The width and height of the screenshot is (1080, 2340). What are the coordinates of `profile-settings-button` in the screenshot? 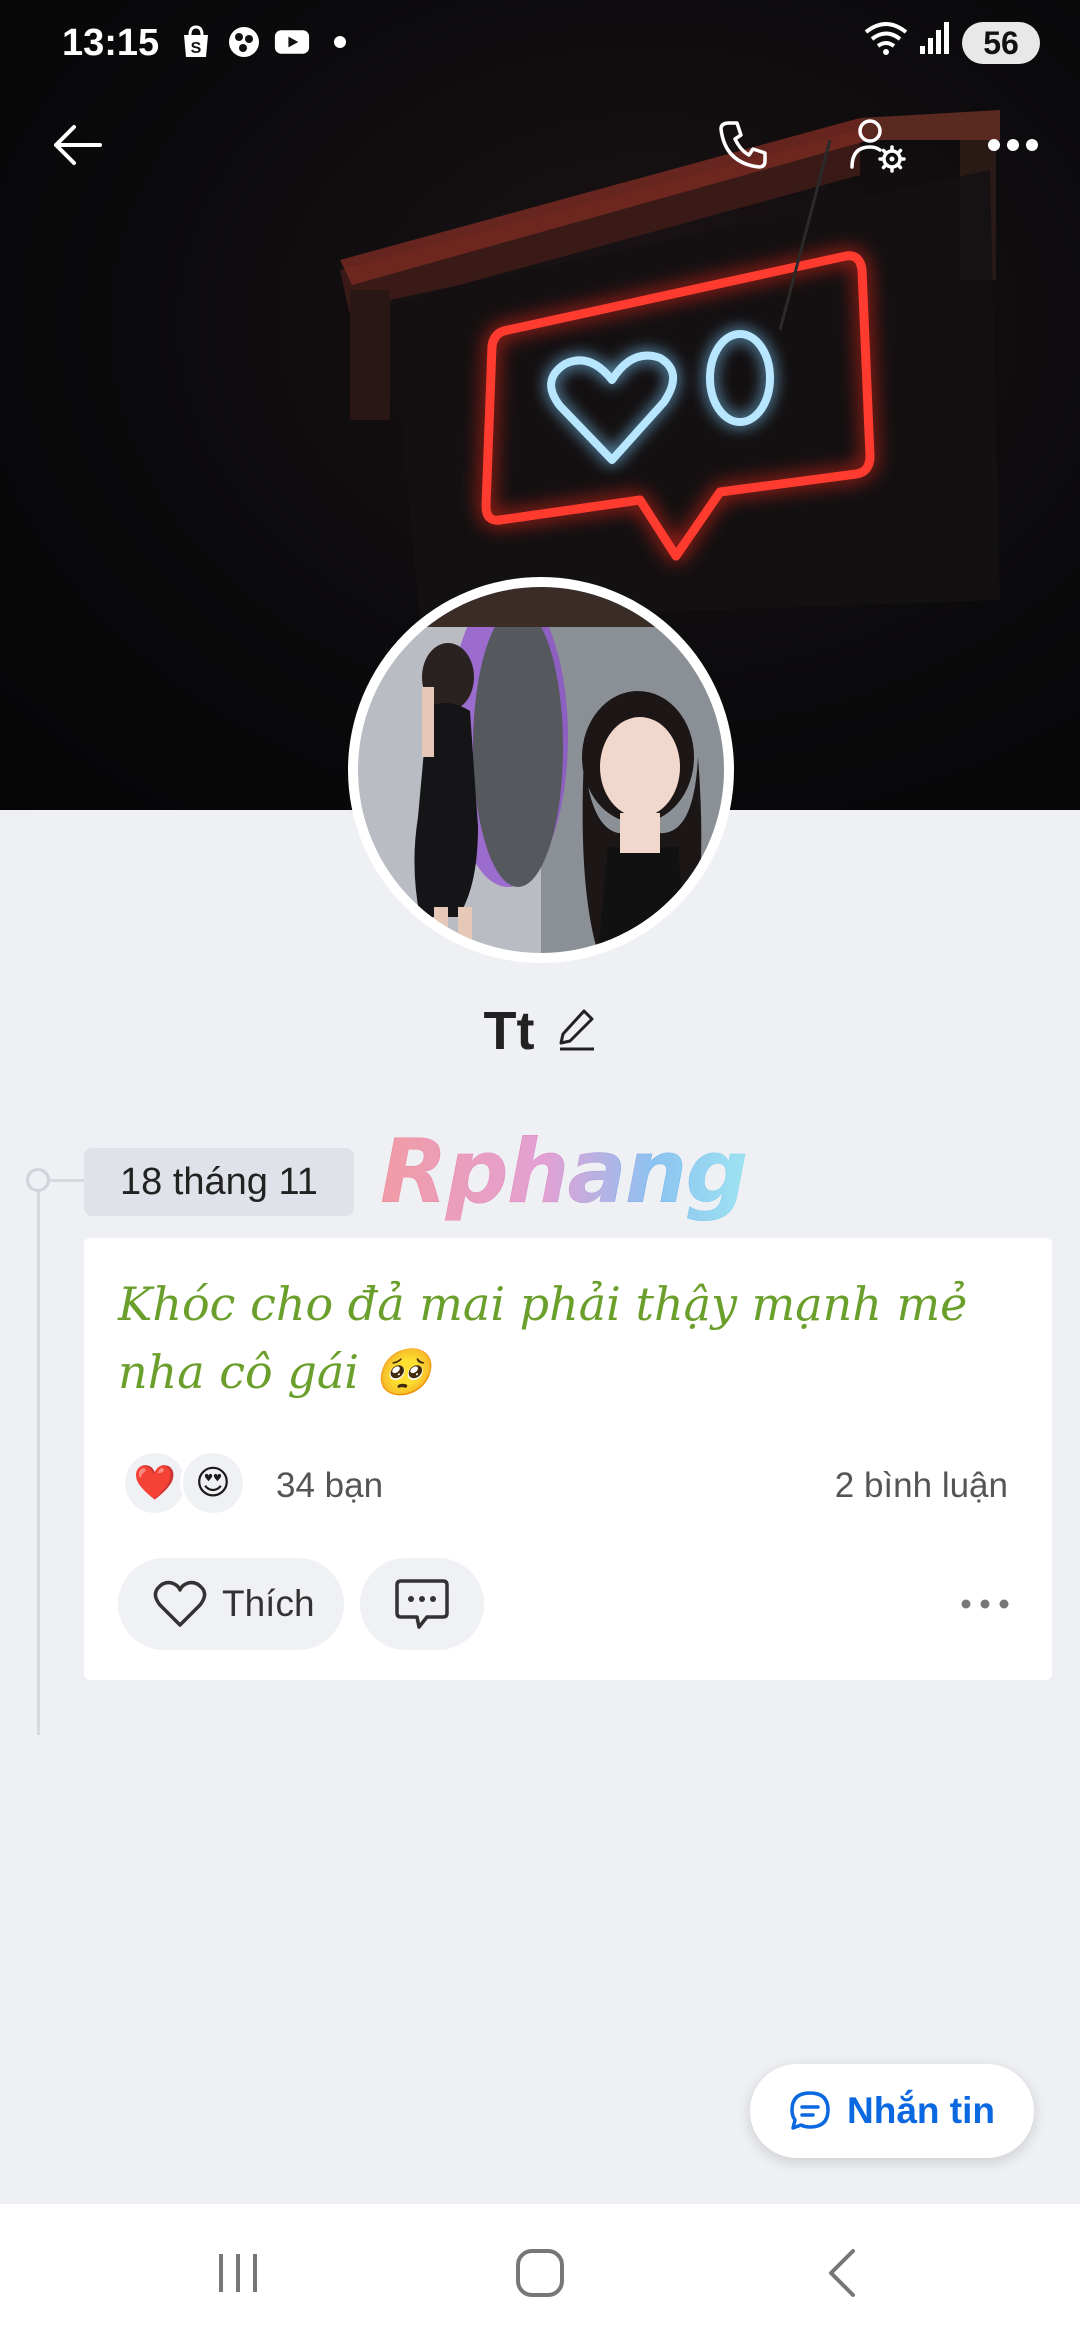 It's located at (878, 145).